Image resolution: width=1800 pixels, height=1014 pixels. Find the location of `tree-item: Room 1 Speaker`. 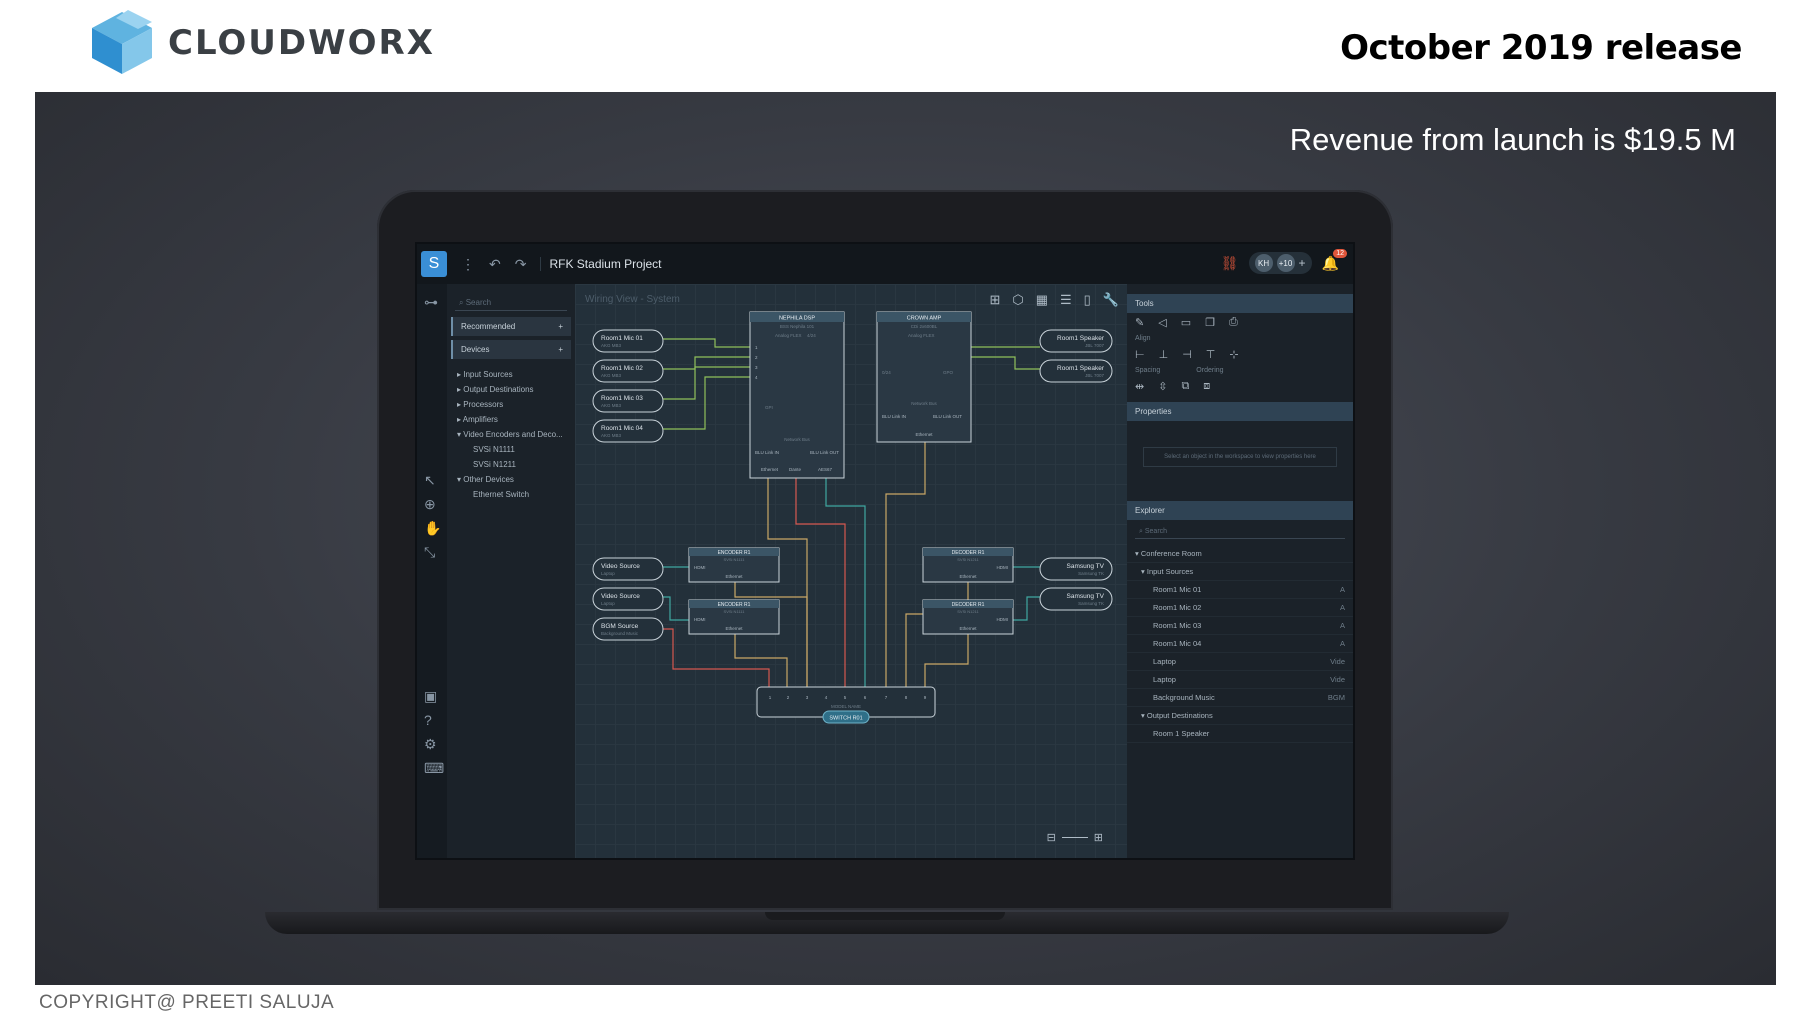

tree-item: Room 1 Speaker is located at coordinates (1240, 734).